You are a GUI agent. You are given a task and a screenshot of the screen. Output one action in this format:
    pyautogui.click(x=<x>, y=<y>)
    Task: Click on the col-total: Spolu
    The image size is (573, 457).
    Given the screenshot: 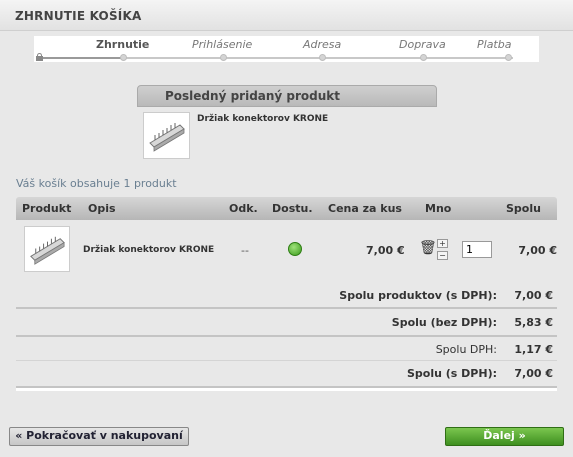 What is the action you would take?
    pyautogui.click(x=523, y=208)
    